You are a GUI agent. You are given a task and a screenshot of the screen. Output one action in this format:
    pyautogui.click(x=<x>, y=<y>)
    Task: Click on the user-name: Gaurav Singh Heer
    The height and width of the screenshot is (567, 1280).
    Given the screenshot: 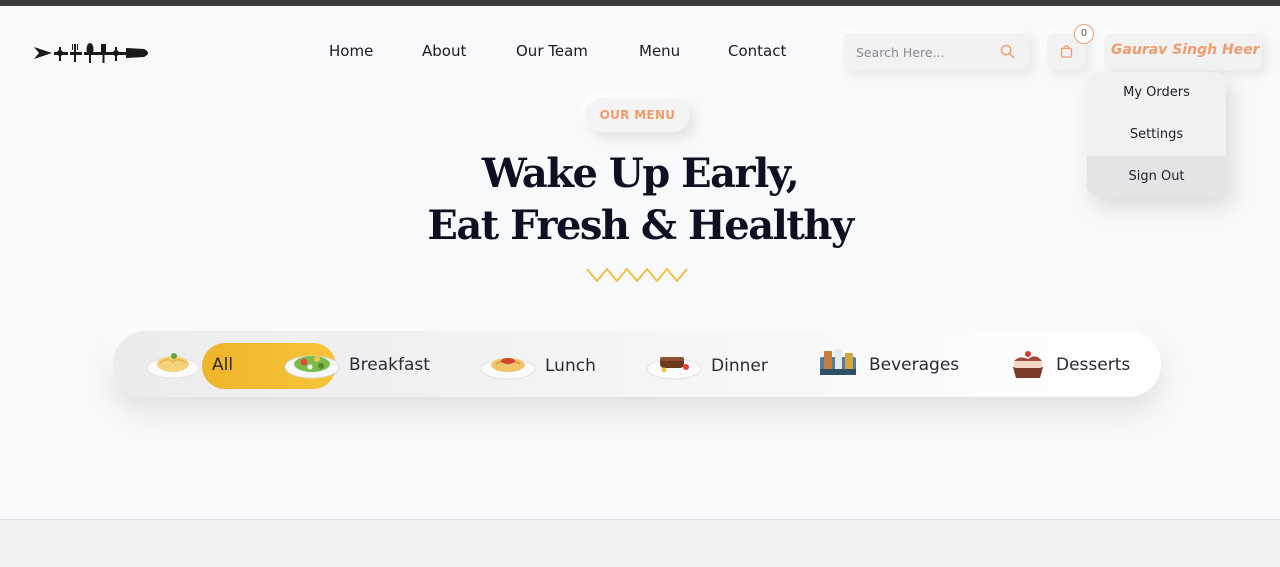 What is the action you would take?
    pyautogui.click(x=1185, y=50)
    